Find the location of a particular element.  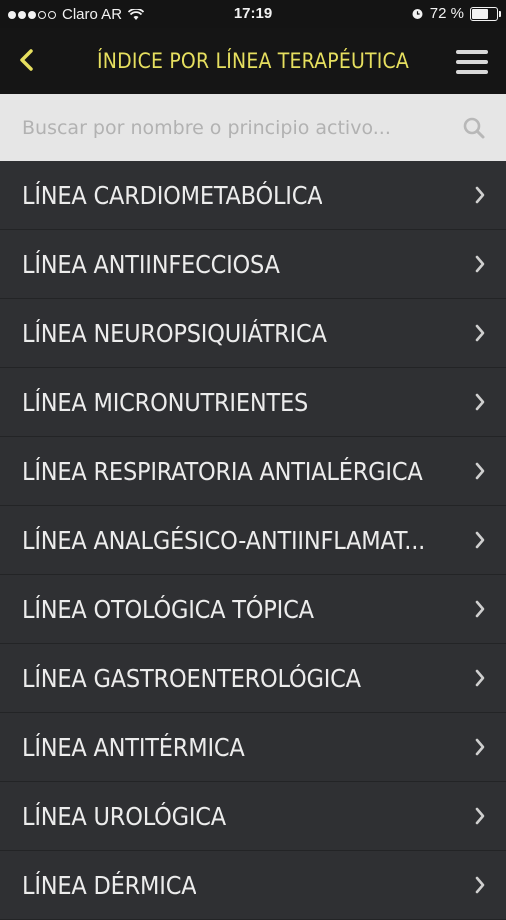

alarm-clock-icon is located at coordinates (417, 14).